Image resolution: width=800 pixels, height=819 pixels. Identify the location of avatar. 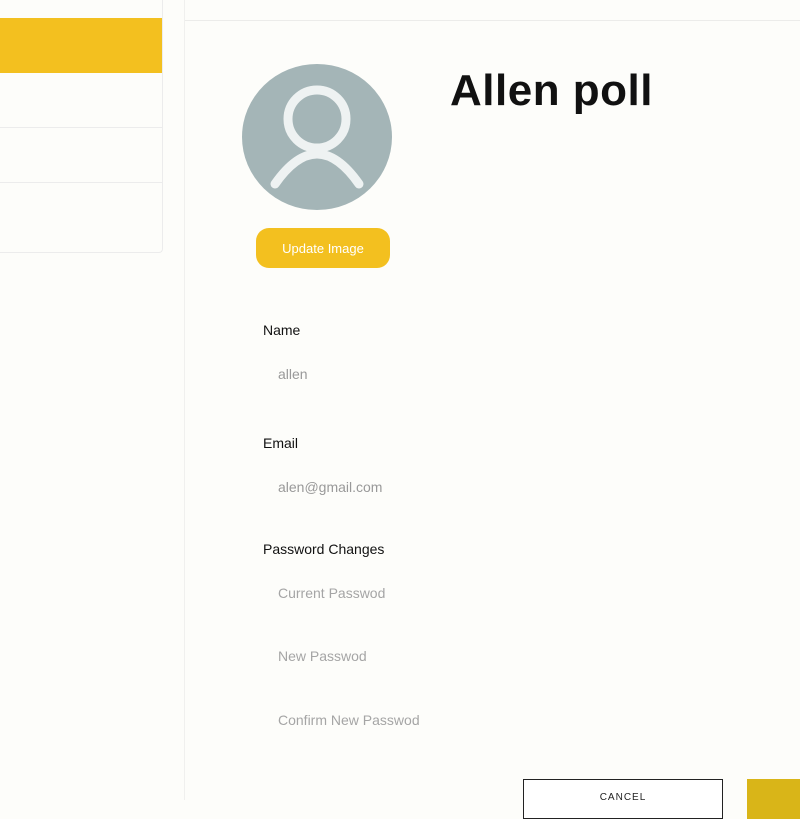
(317, 137).